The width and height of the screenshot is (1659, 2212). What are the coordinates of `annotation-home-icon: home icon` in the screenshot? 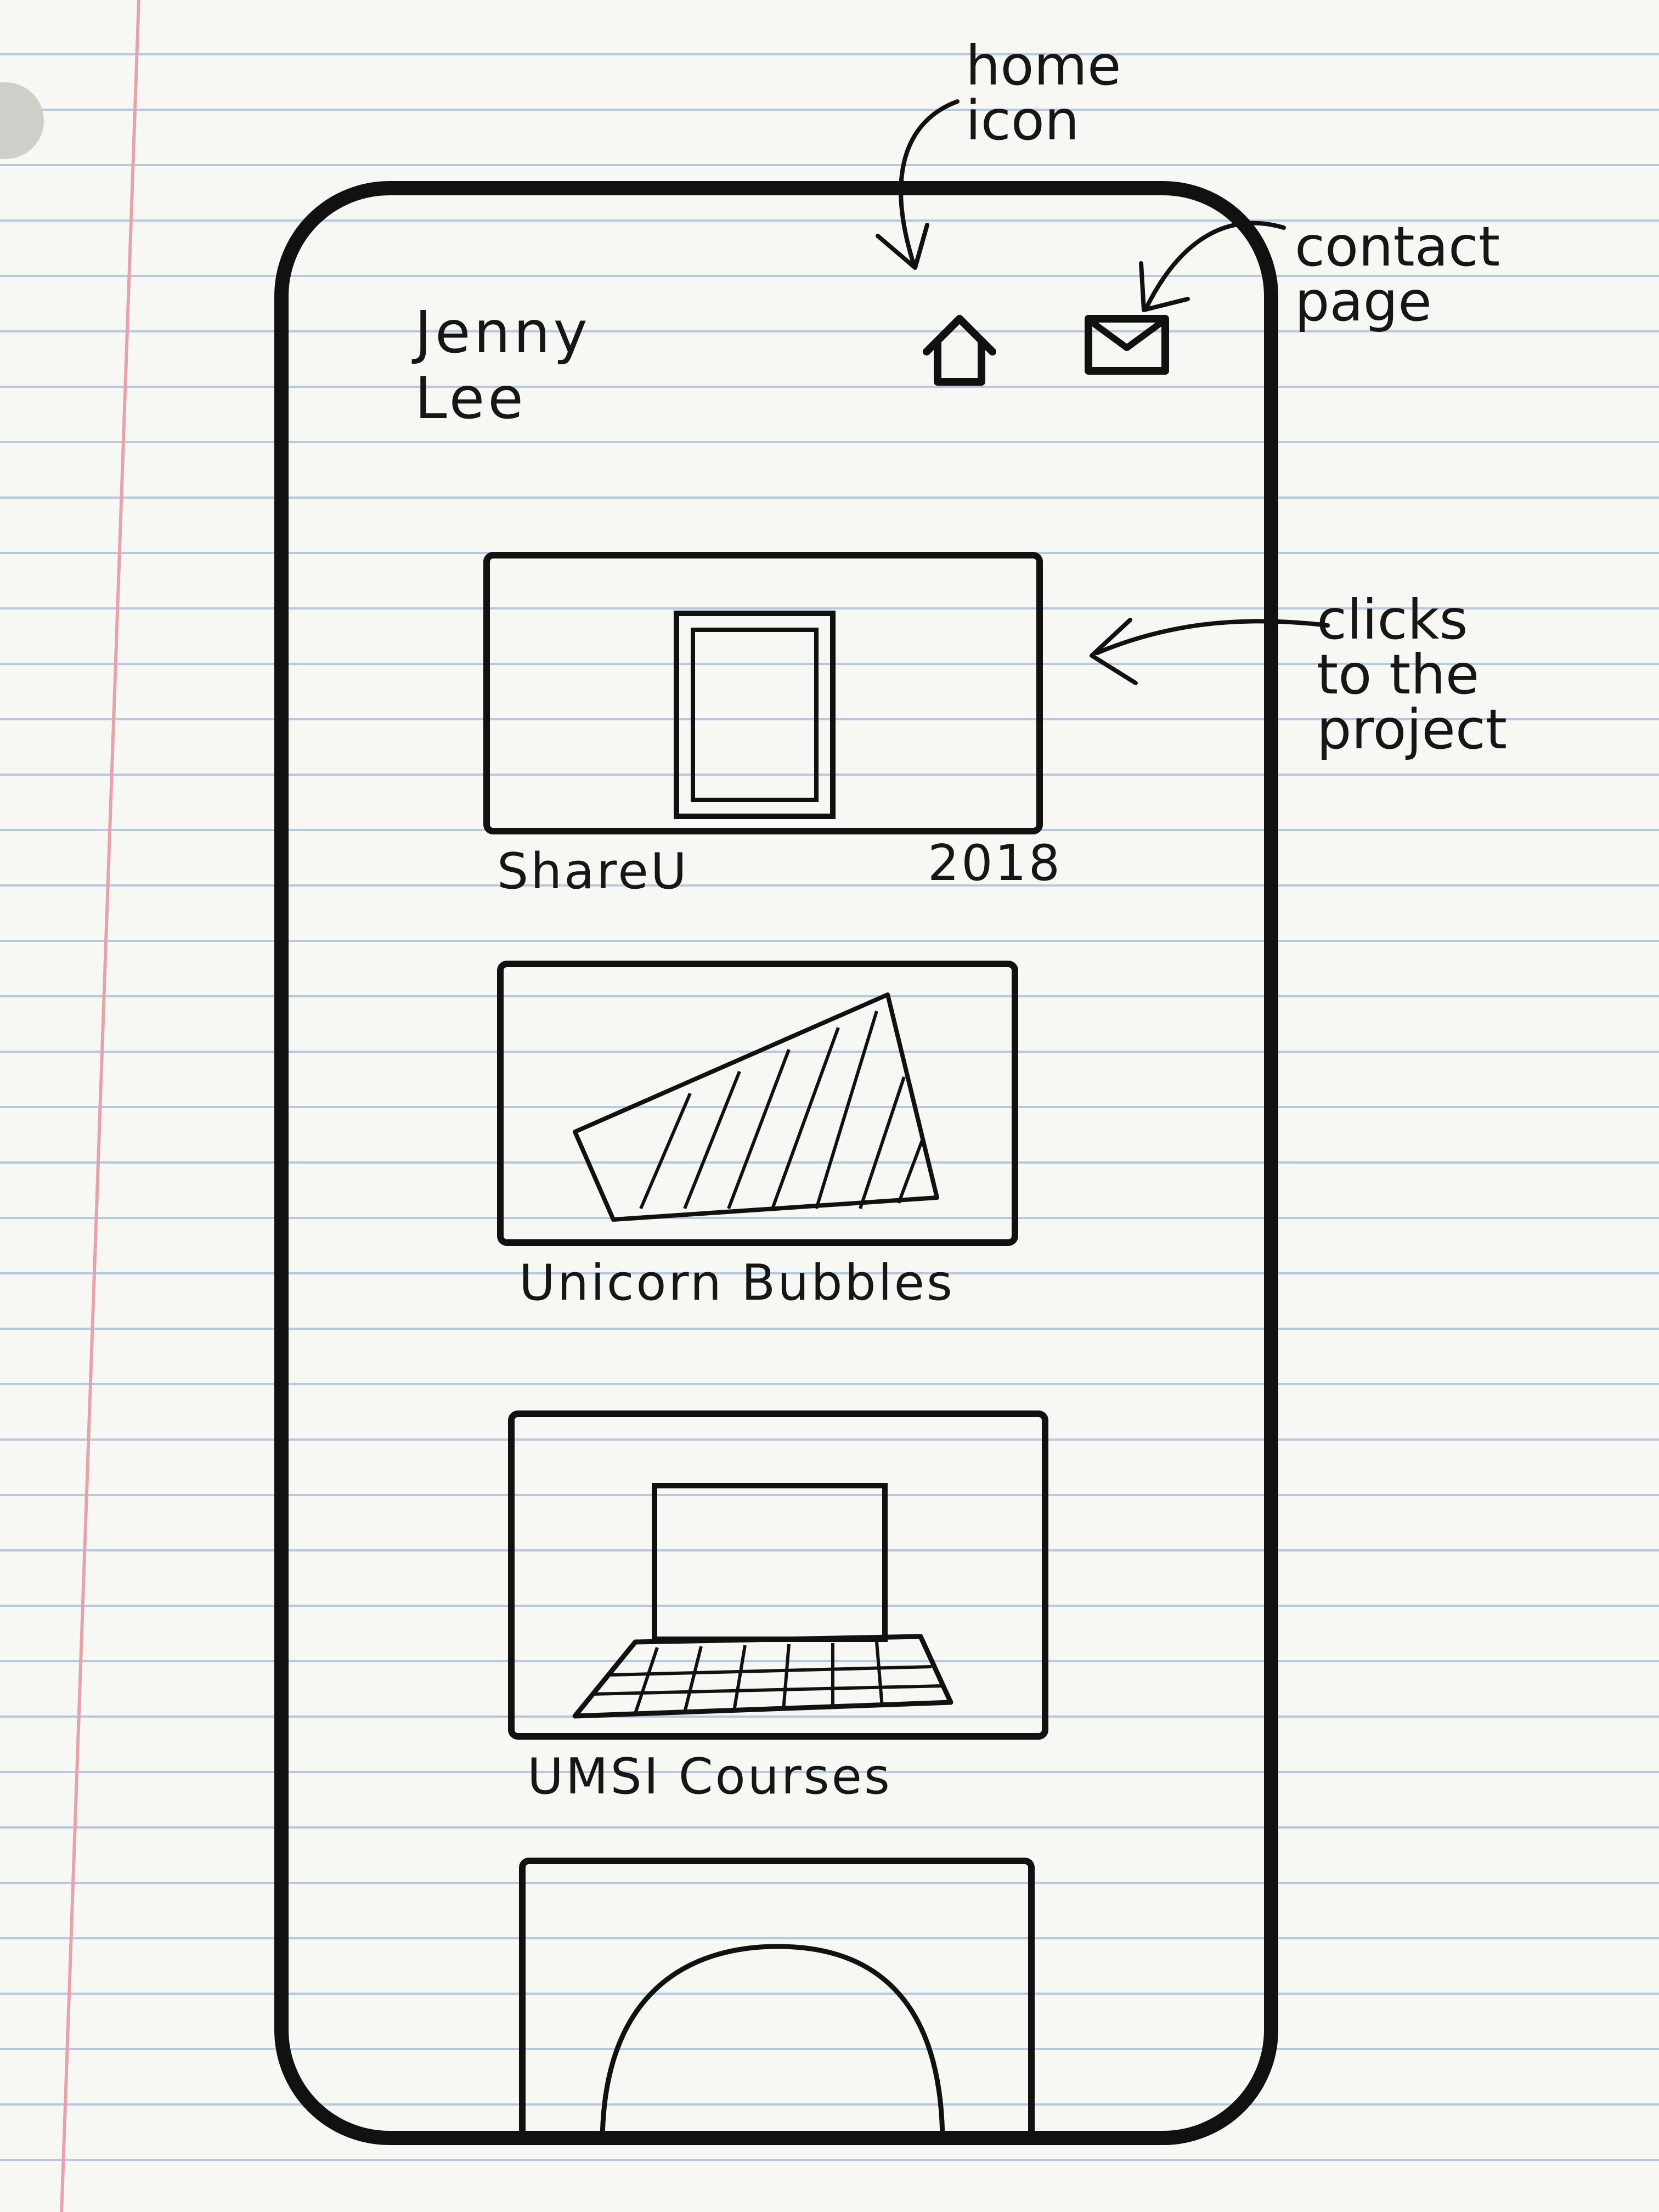 It's located at (1043, 93).